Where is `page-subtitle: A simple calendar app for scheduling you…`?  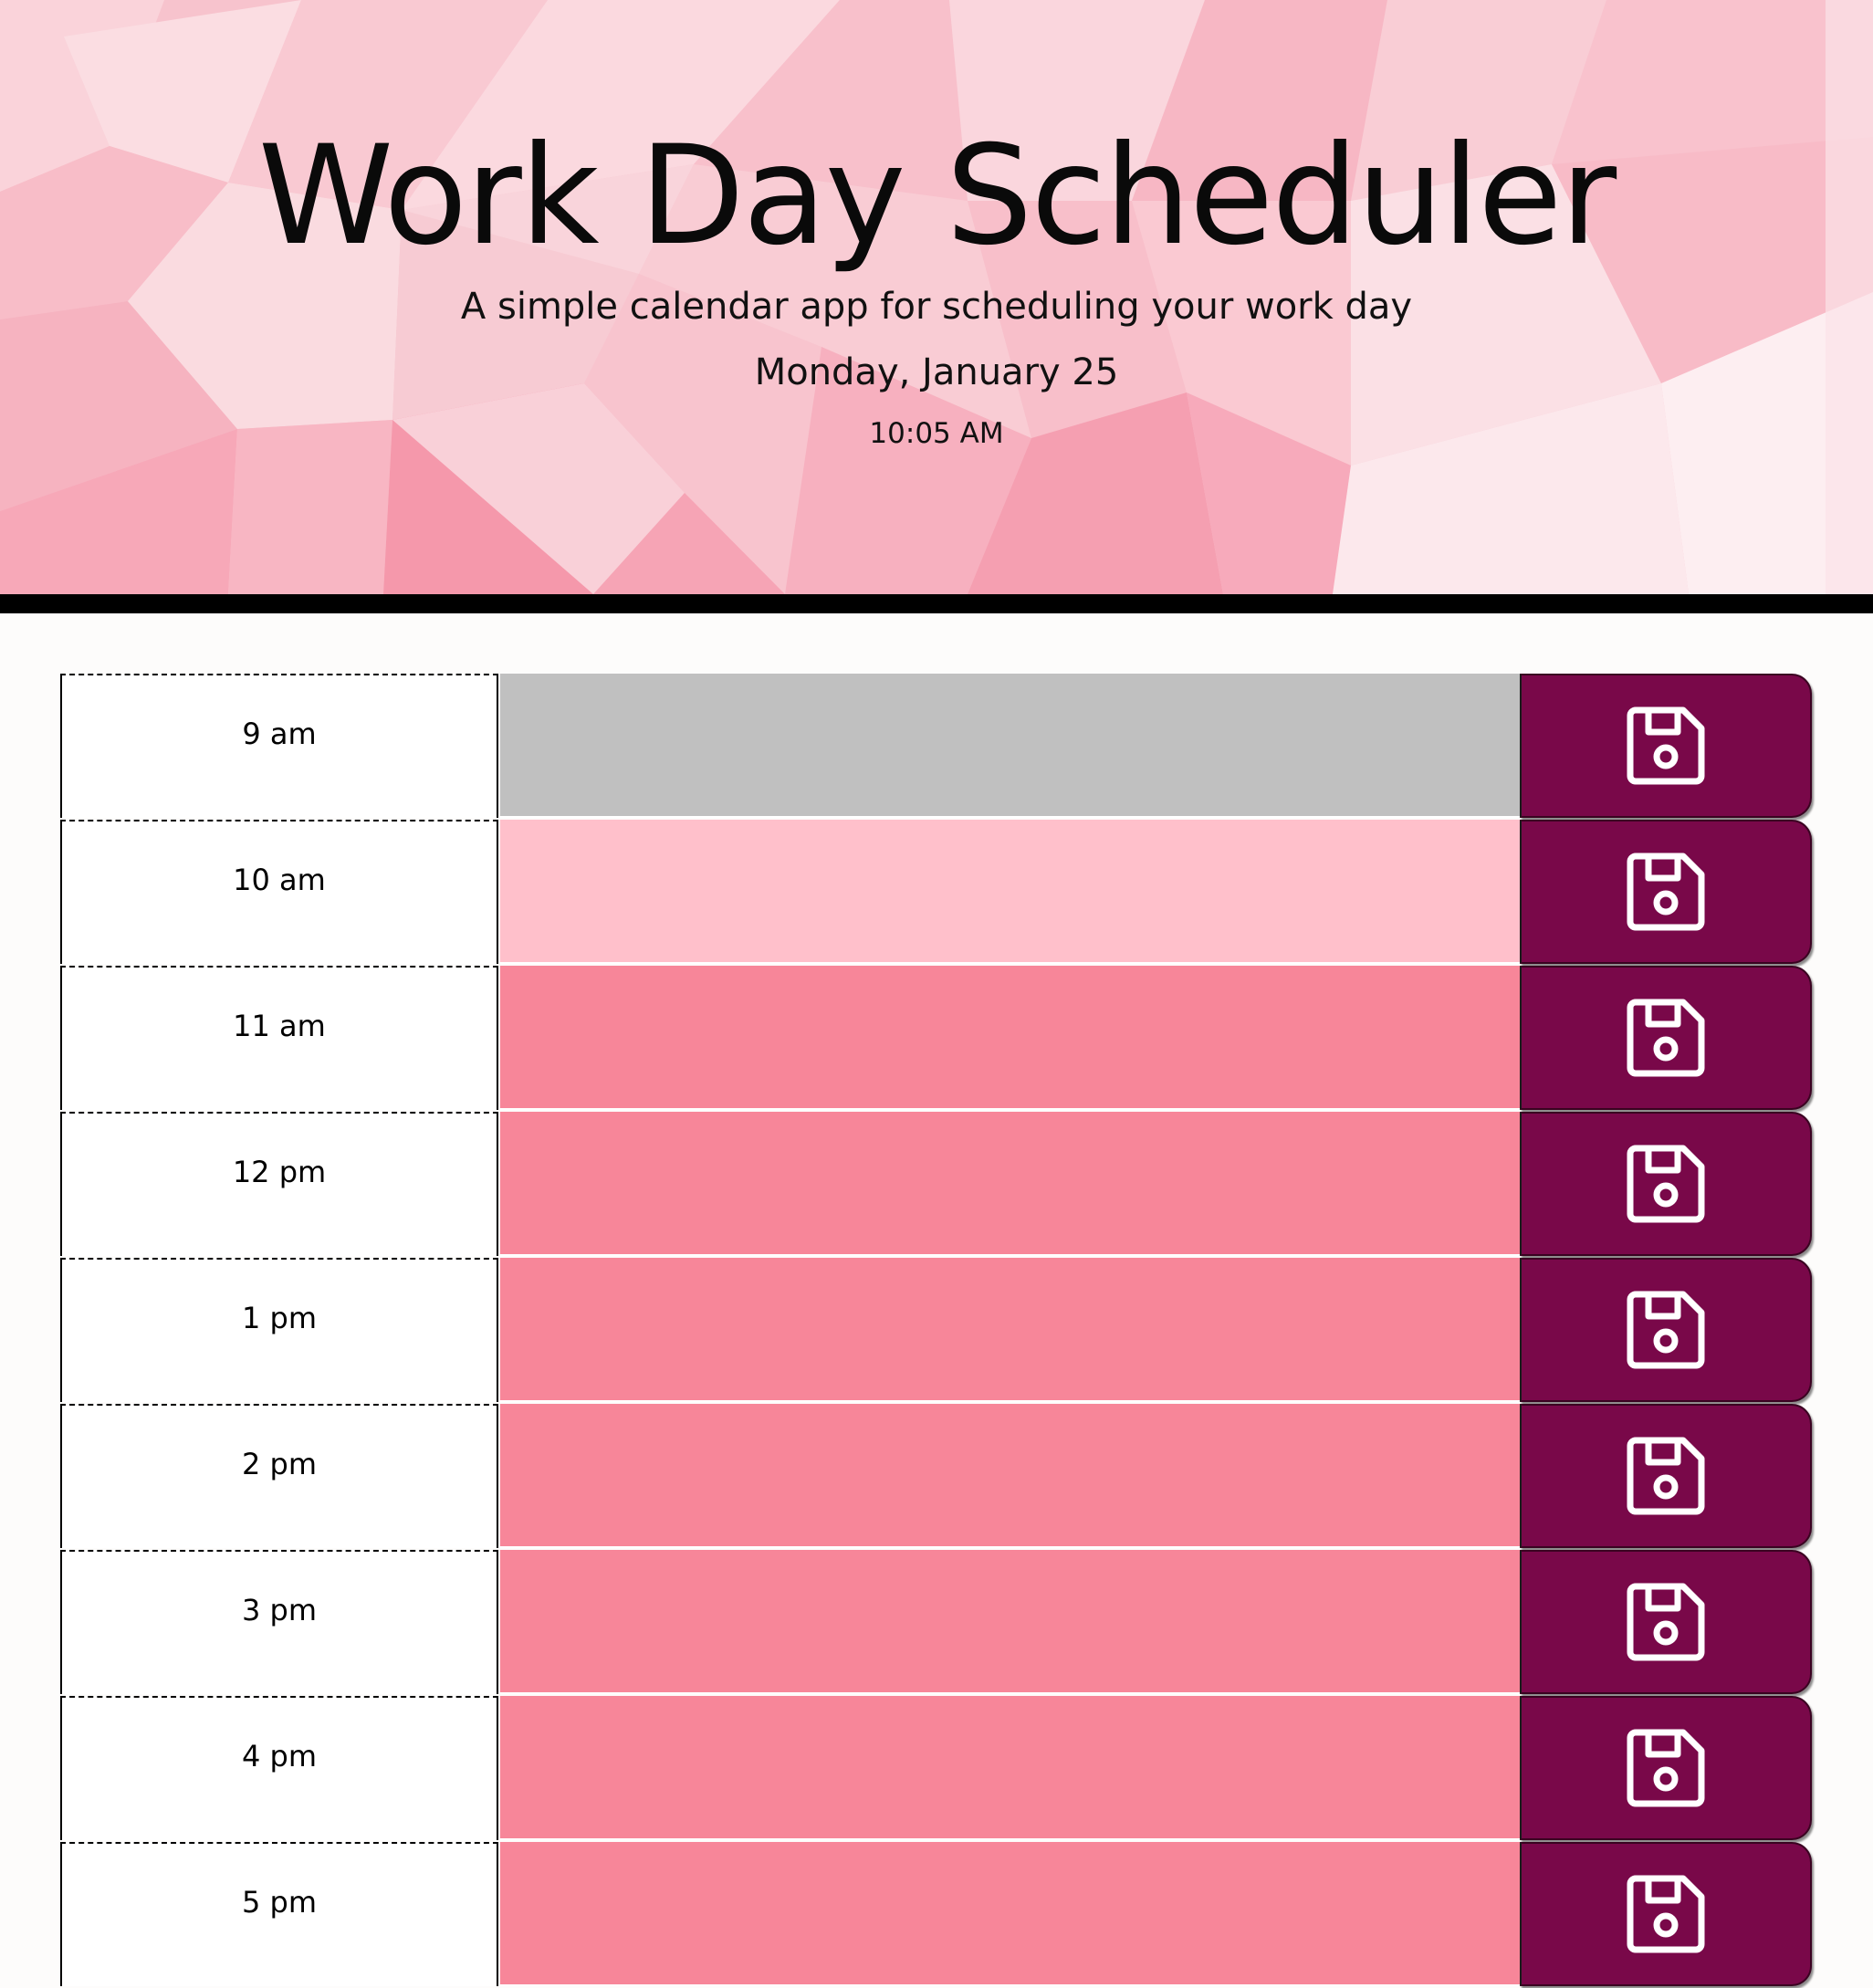 page-subtitle: A simple calendar app for scheduling you… is located at coordinates (936, 307).